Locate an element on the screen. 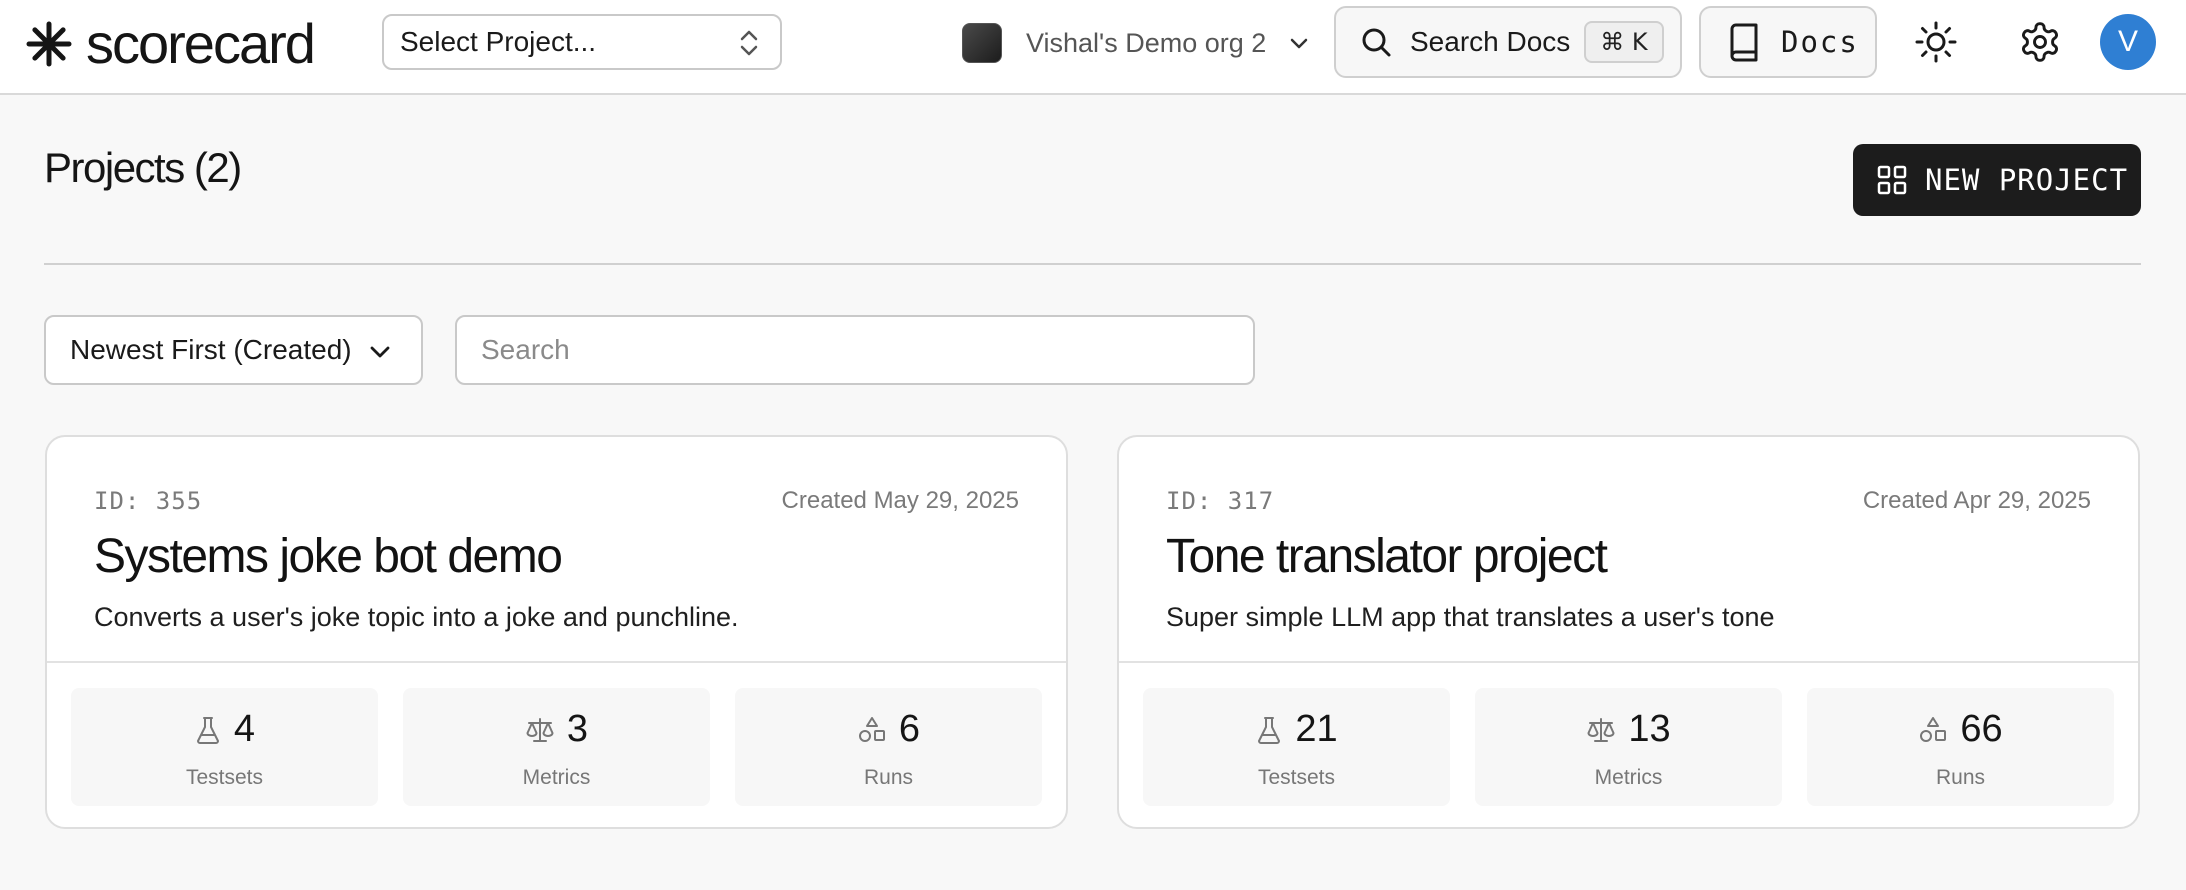  theme-toggle-button is located at coordinates (1936, 42).